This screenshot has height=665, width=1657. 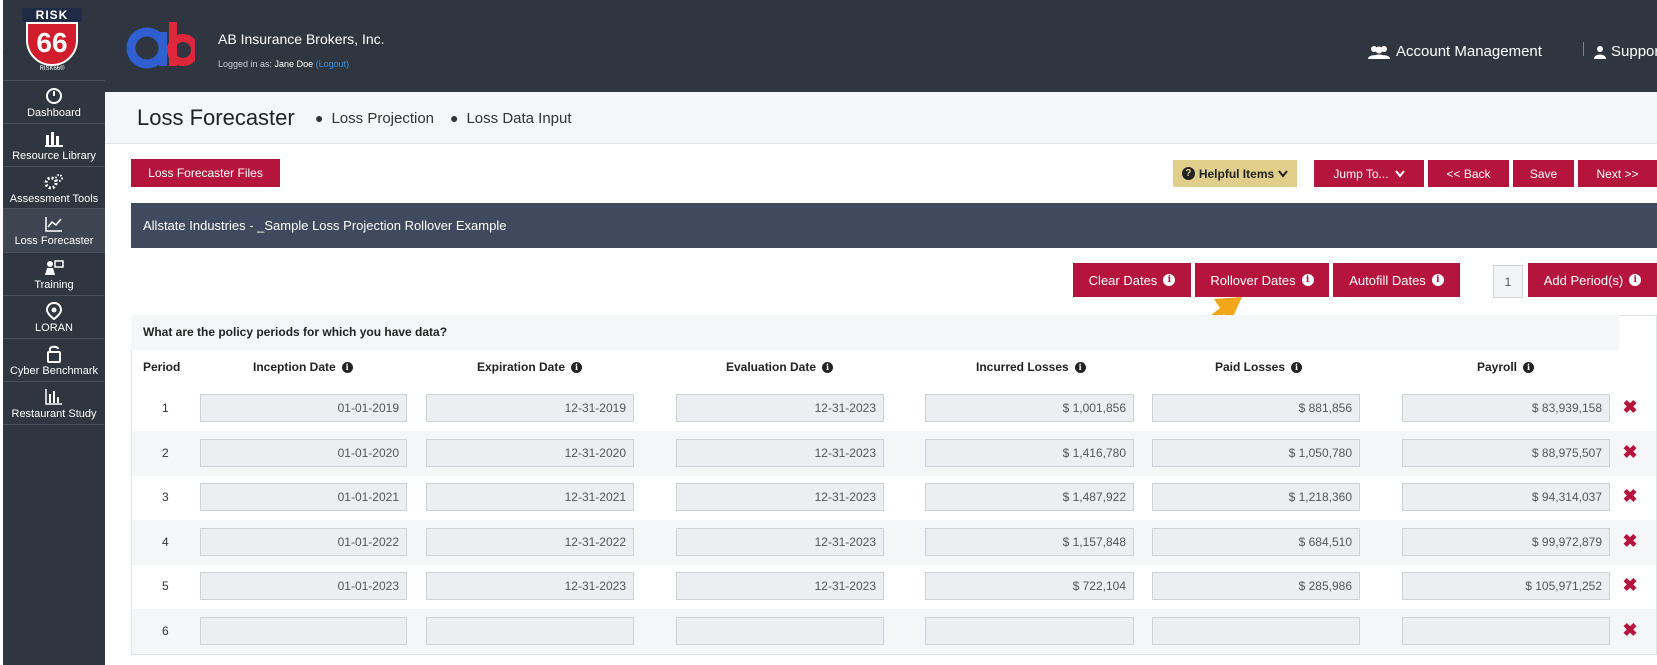 What do you see at coordinates (1468, 173) in the screenshot?
I see `back-button: << Back` at bounding box center [1468, 173].